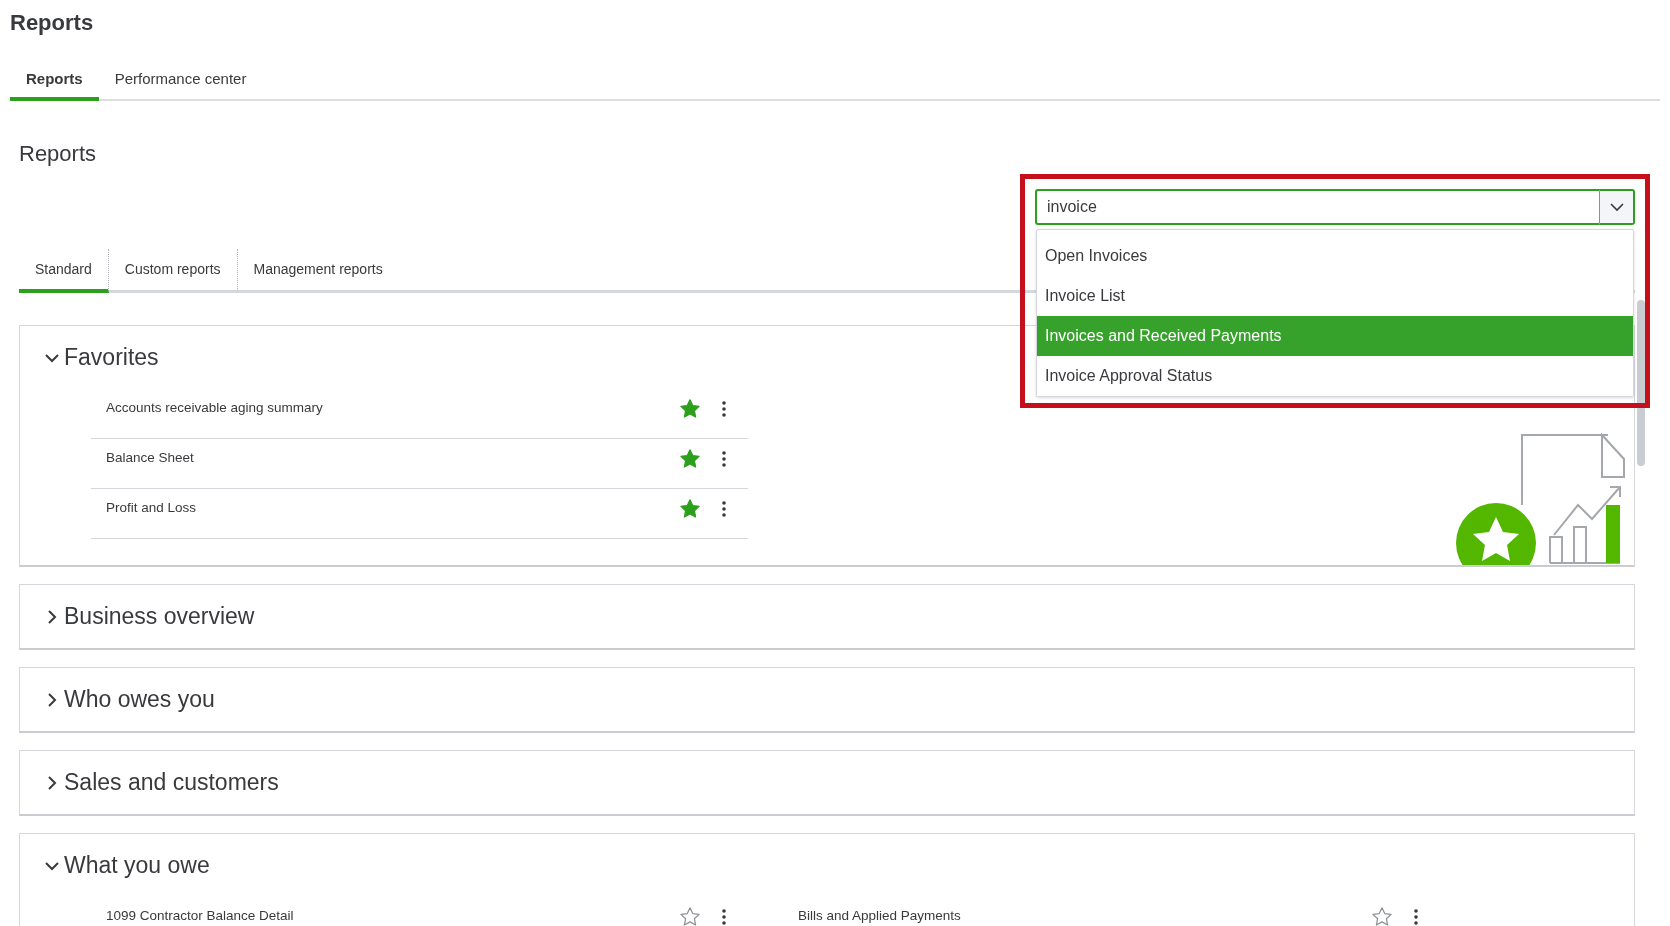 Image resolution: width=1670 pixels, height=926 pixels. Describe the element at coordinates (879, 915) in the screenshot. I see `report-link: Bills and Applied Payments` at that location.